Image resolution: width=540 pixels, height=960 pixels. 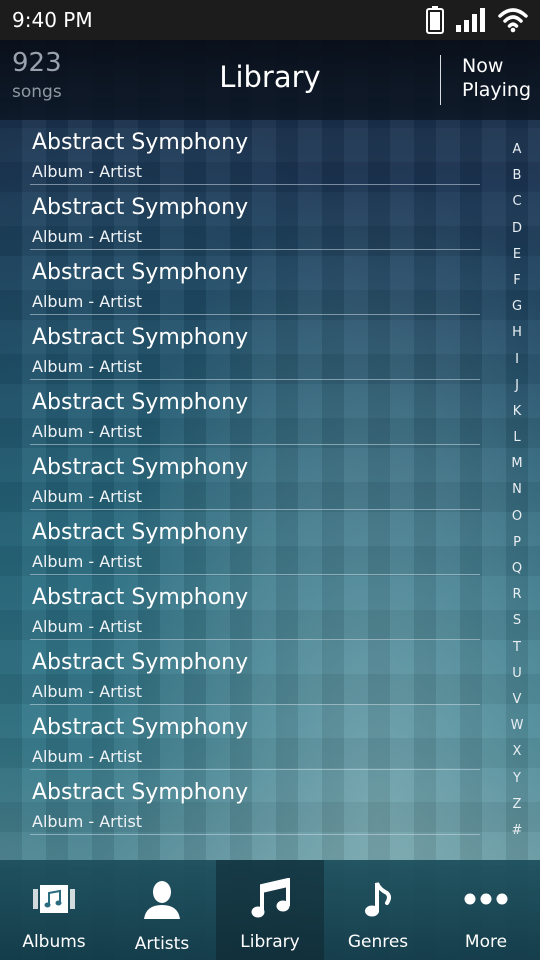 What do you see at coordinates (517, 679) in the screenshot?
I see `alphabet-index-letter: U` at bounding box center [517, 679].